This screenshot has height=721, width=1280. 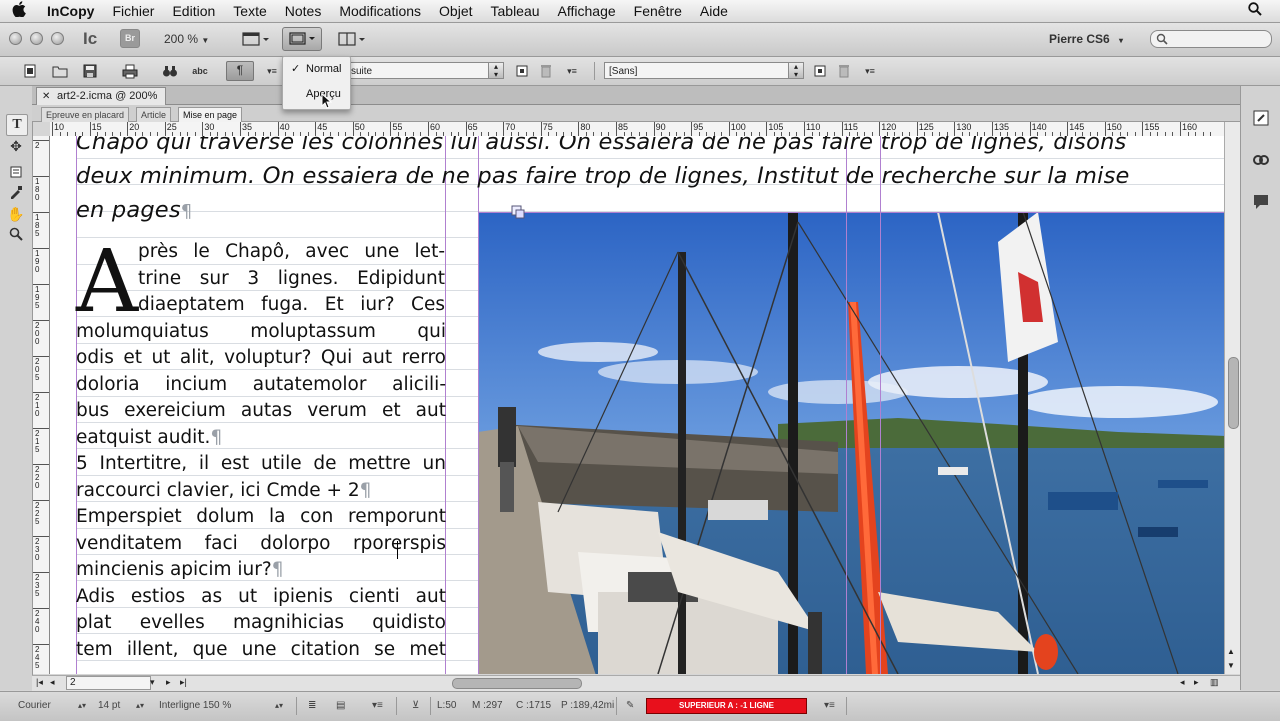 What do you see at coordinates (256, 39) in the screenshot?
I see `view-options-button` at bounding box center [256, 39].